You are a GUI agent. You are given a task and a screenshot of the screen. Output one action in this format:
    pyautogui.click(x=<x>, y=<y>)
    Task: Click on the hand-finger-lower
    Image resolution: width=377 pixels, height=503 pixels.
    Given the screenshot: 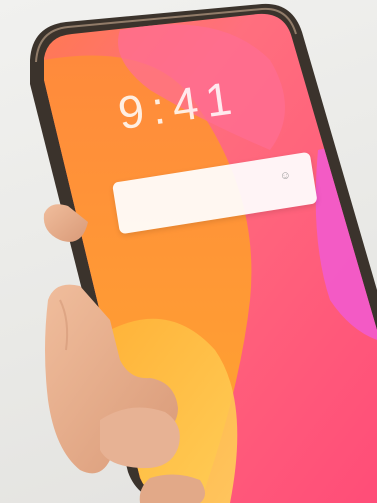 What is the action you would take?
    pyautogui.click(x=140, y=438)
    